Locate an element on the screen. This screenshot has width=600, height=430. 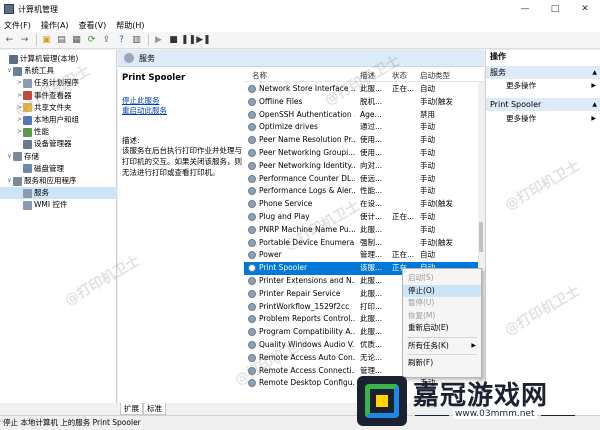
service-row: Power 管理... 正在... 自动 is located at coordinates (364, 255).